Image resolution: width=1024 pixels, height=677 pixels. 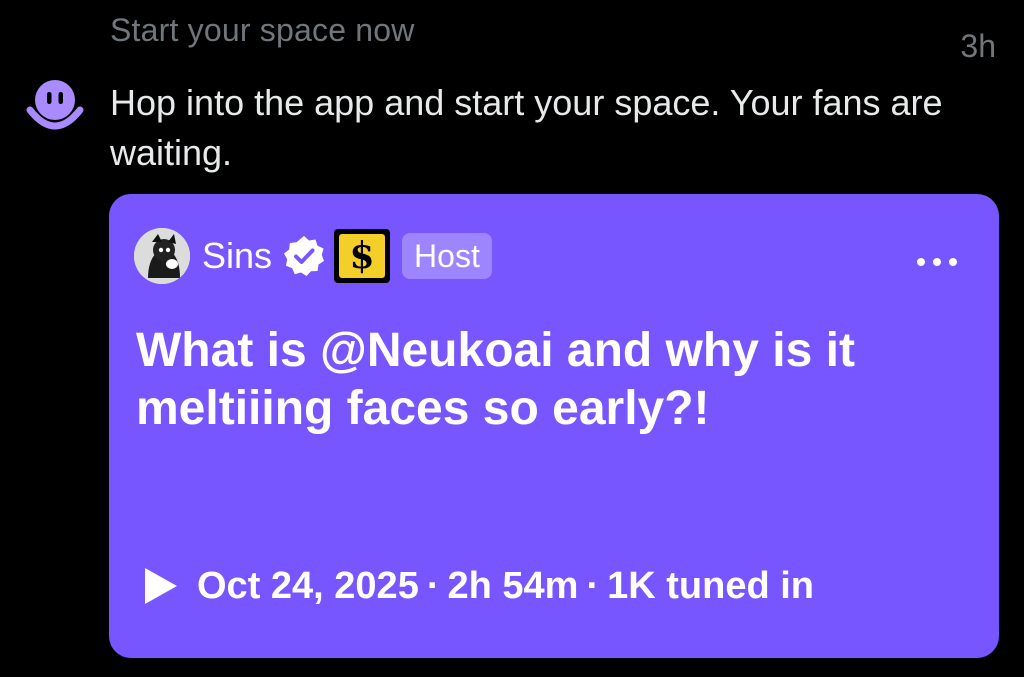 What do you see at coordinates (262, 30) in the screenshot?
I see `notification-label: Start your space now` at bounding box center [262, 30].